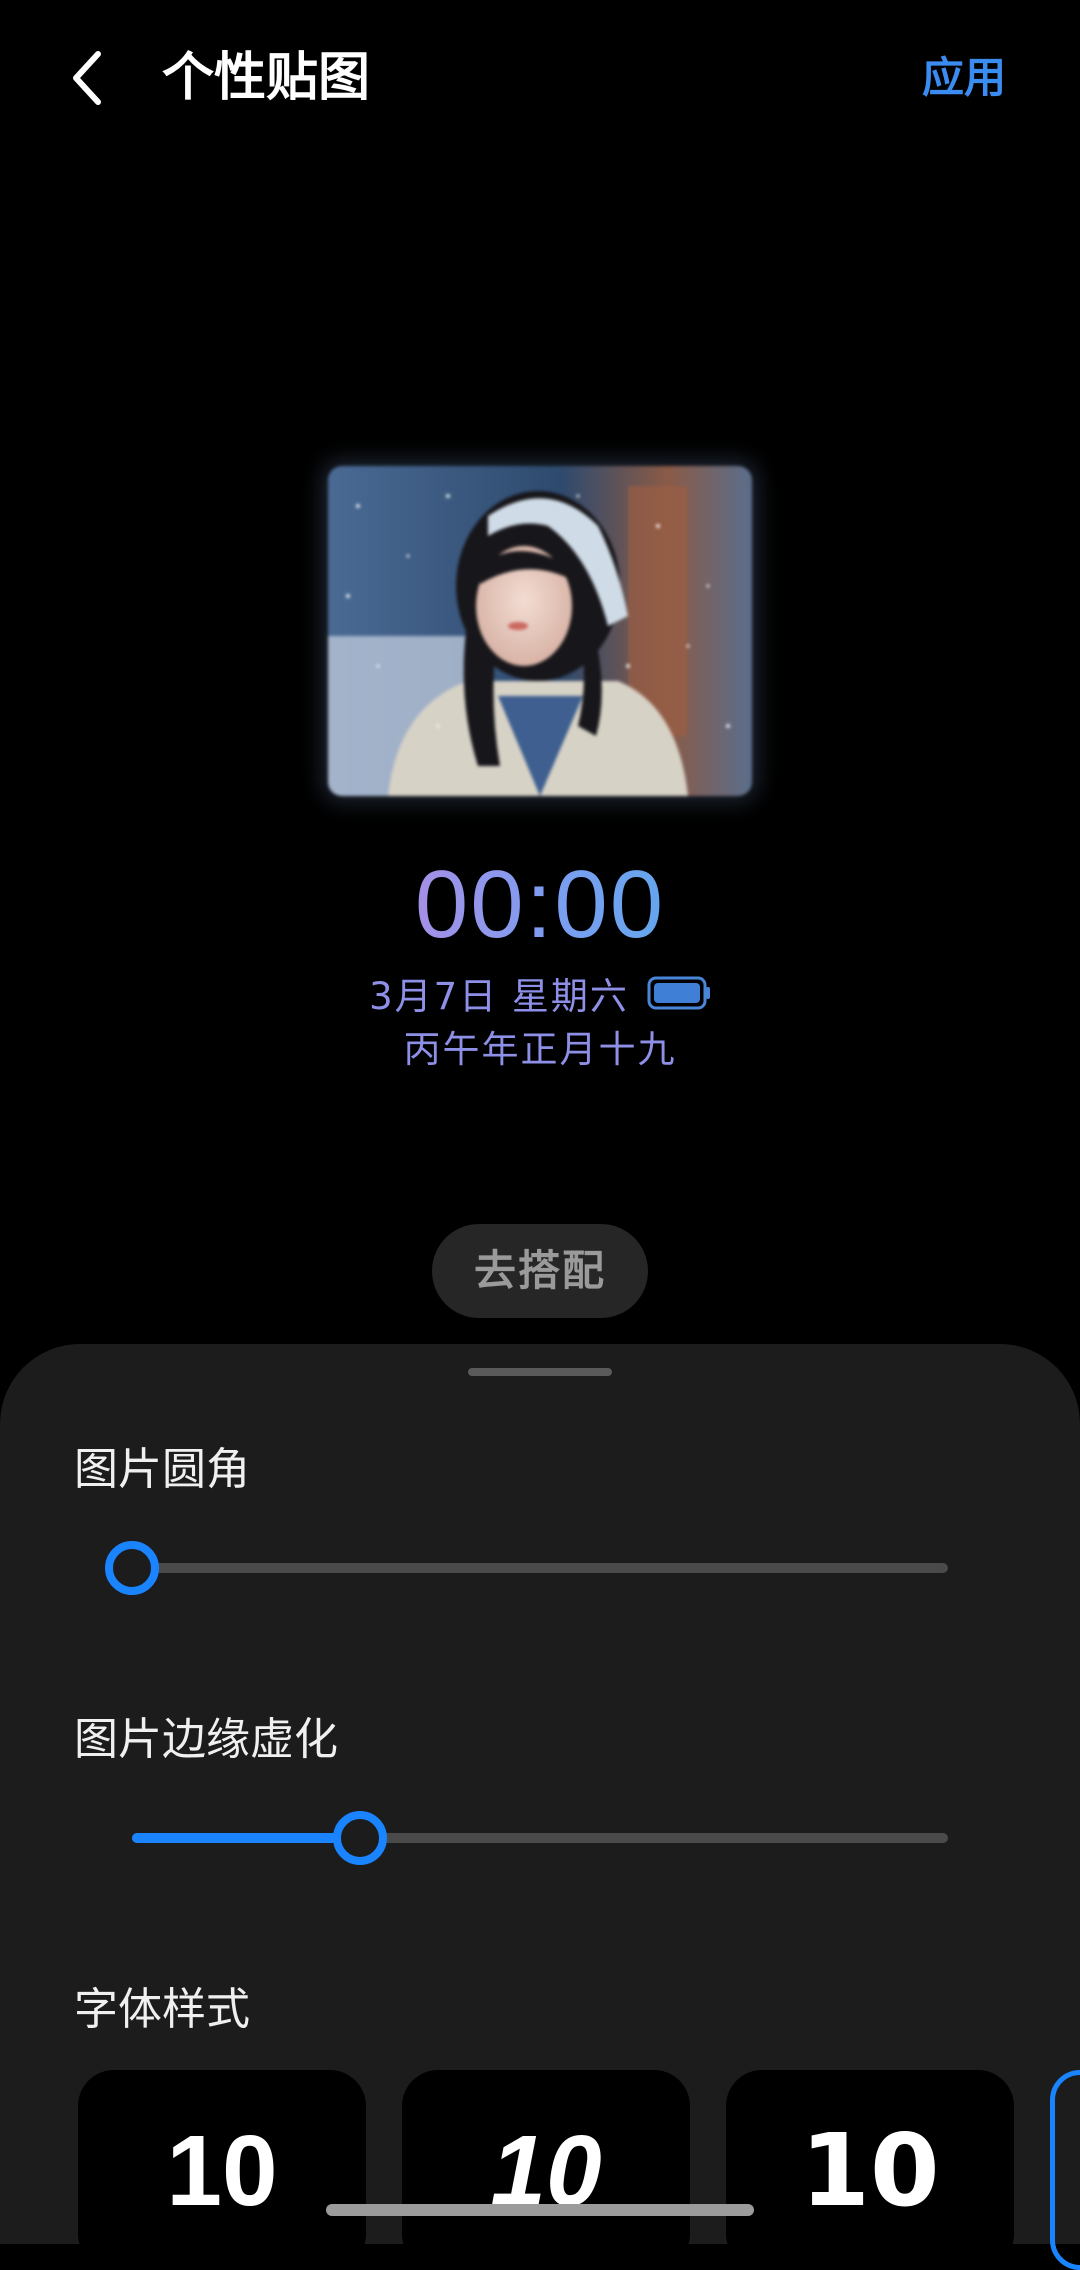 The width and height of the screenshot is (1080, 2270). I want to click on date-row: 3月7日 星期六, so click(540, 993).